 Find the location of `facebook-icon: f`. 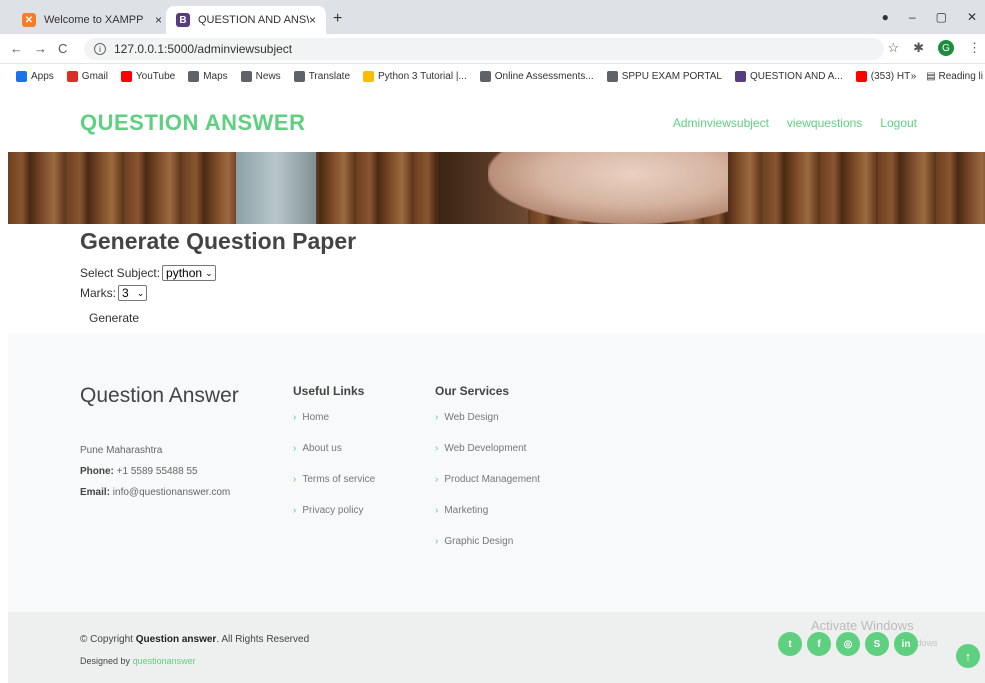

facebook-icon: f is located at coordinates (819, 644).